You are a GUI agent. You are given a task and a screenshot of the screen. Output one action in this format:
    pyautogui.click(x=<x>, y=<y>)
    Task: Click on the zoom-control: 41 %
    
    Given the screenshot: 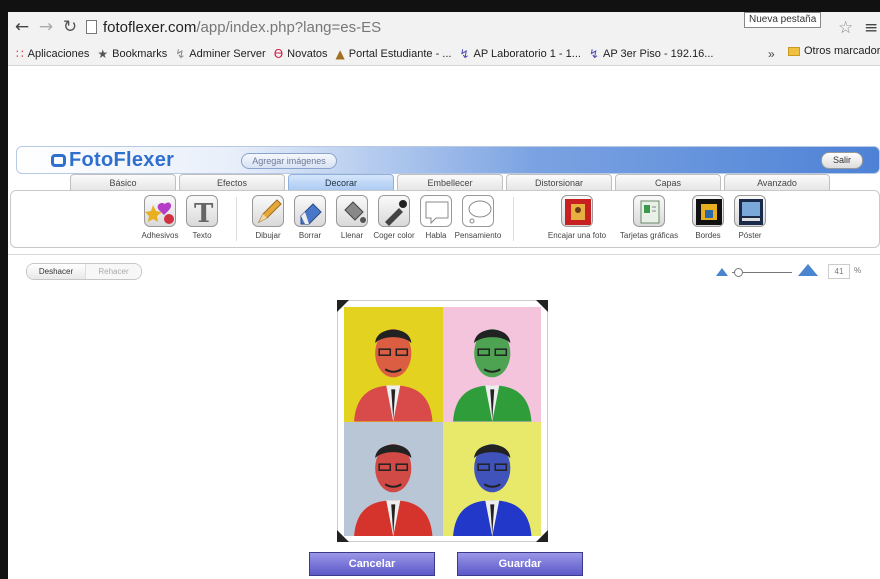 What is the action you would take?
    pyautogui.click(x=788, y=272)
    